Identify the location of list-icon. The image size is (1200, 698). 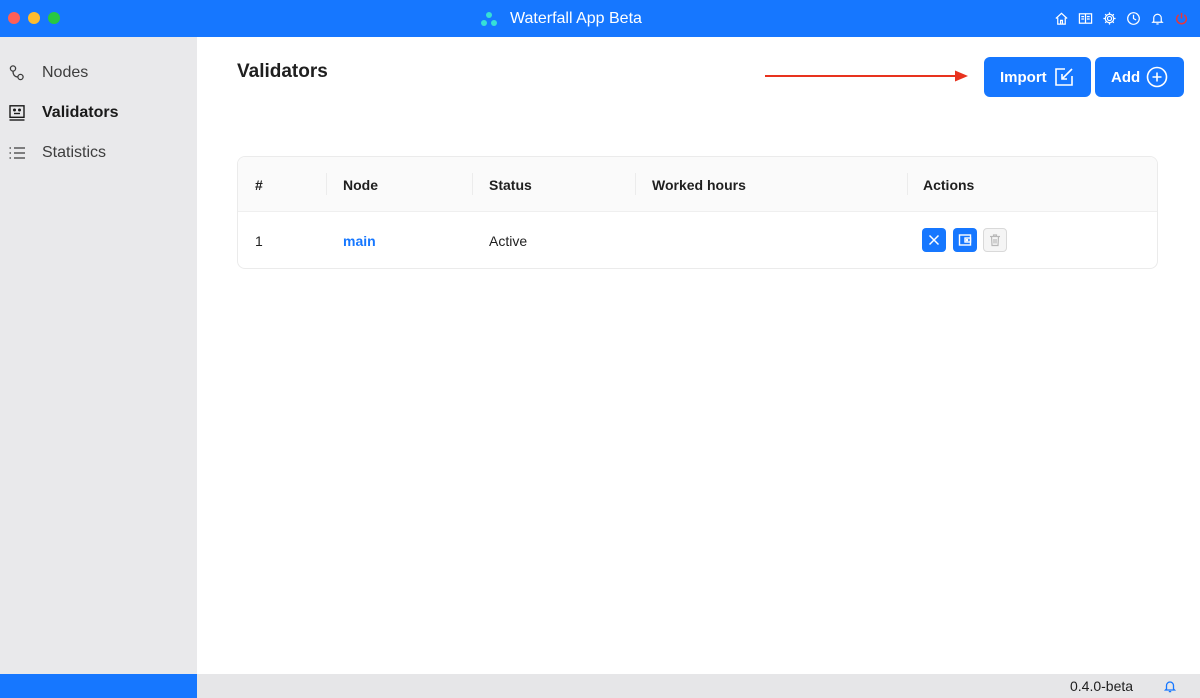
(17, 153).